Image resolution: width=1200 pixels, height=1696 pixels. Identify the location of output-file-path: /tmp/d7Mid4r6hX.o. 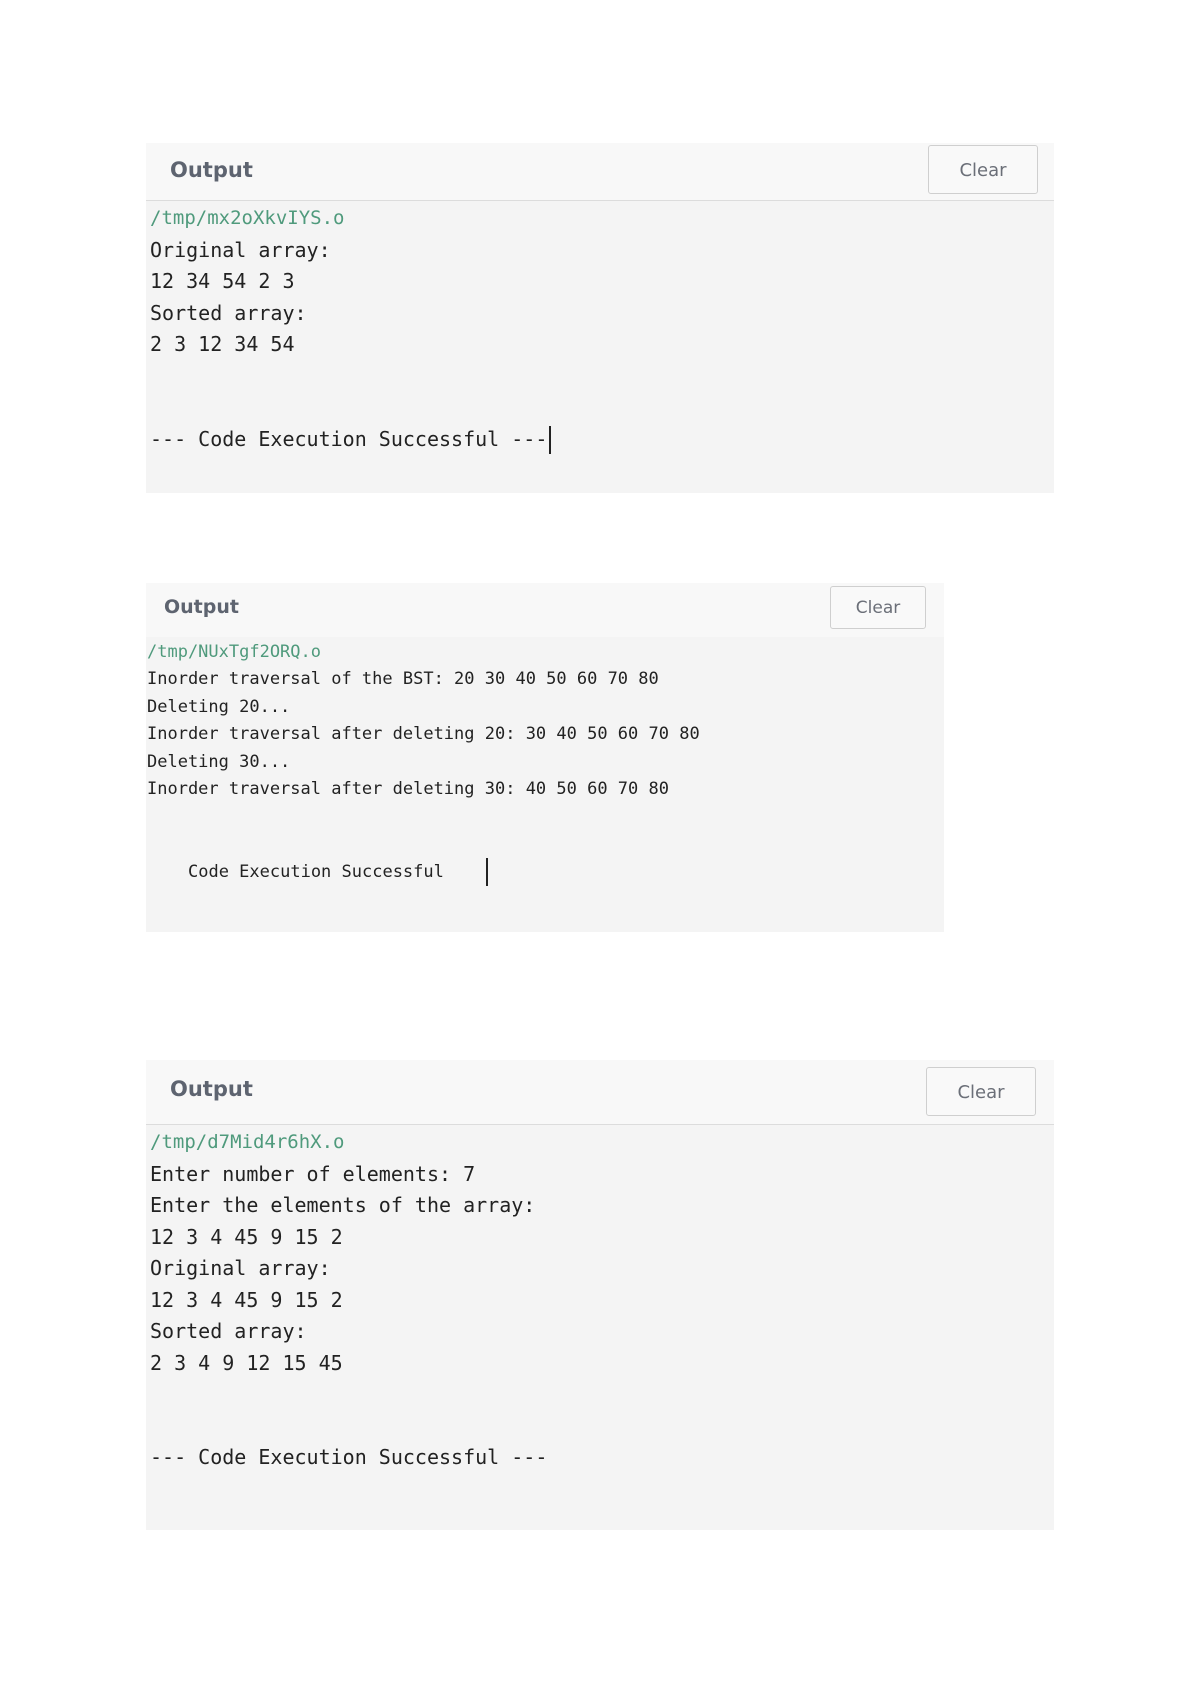
(247, 1142).